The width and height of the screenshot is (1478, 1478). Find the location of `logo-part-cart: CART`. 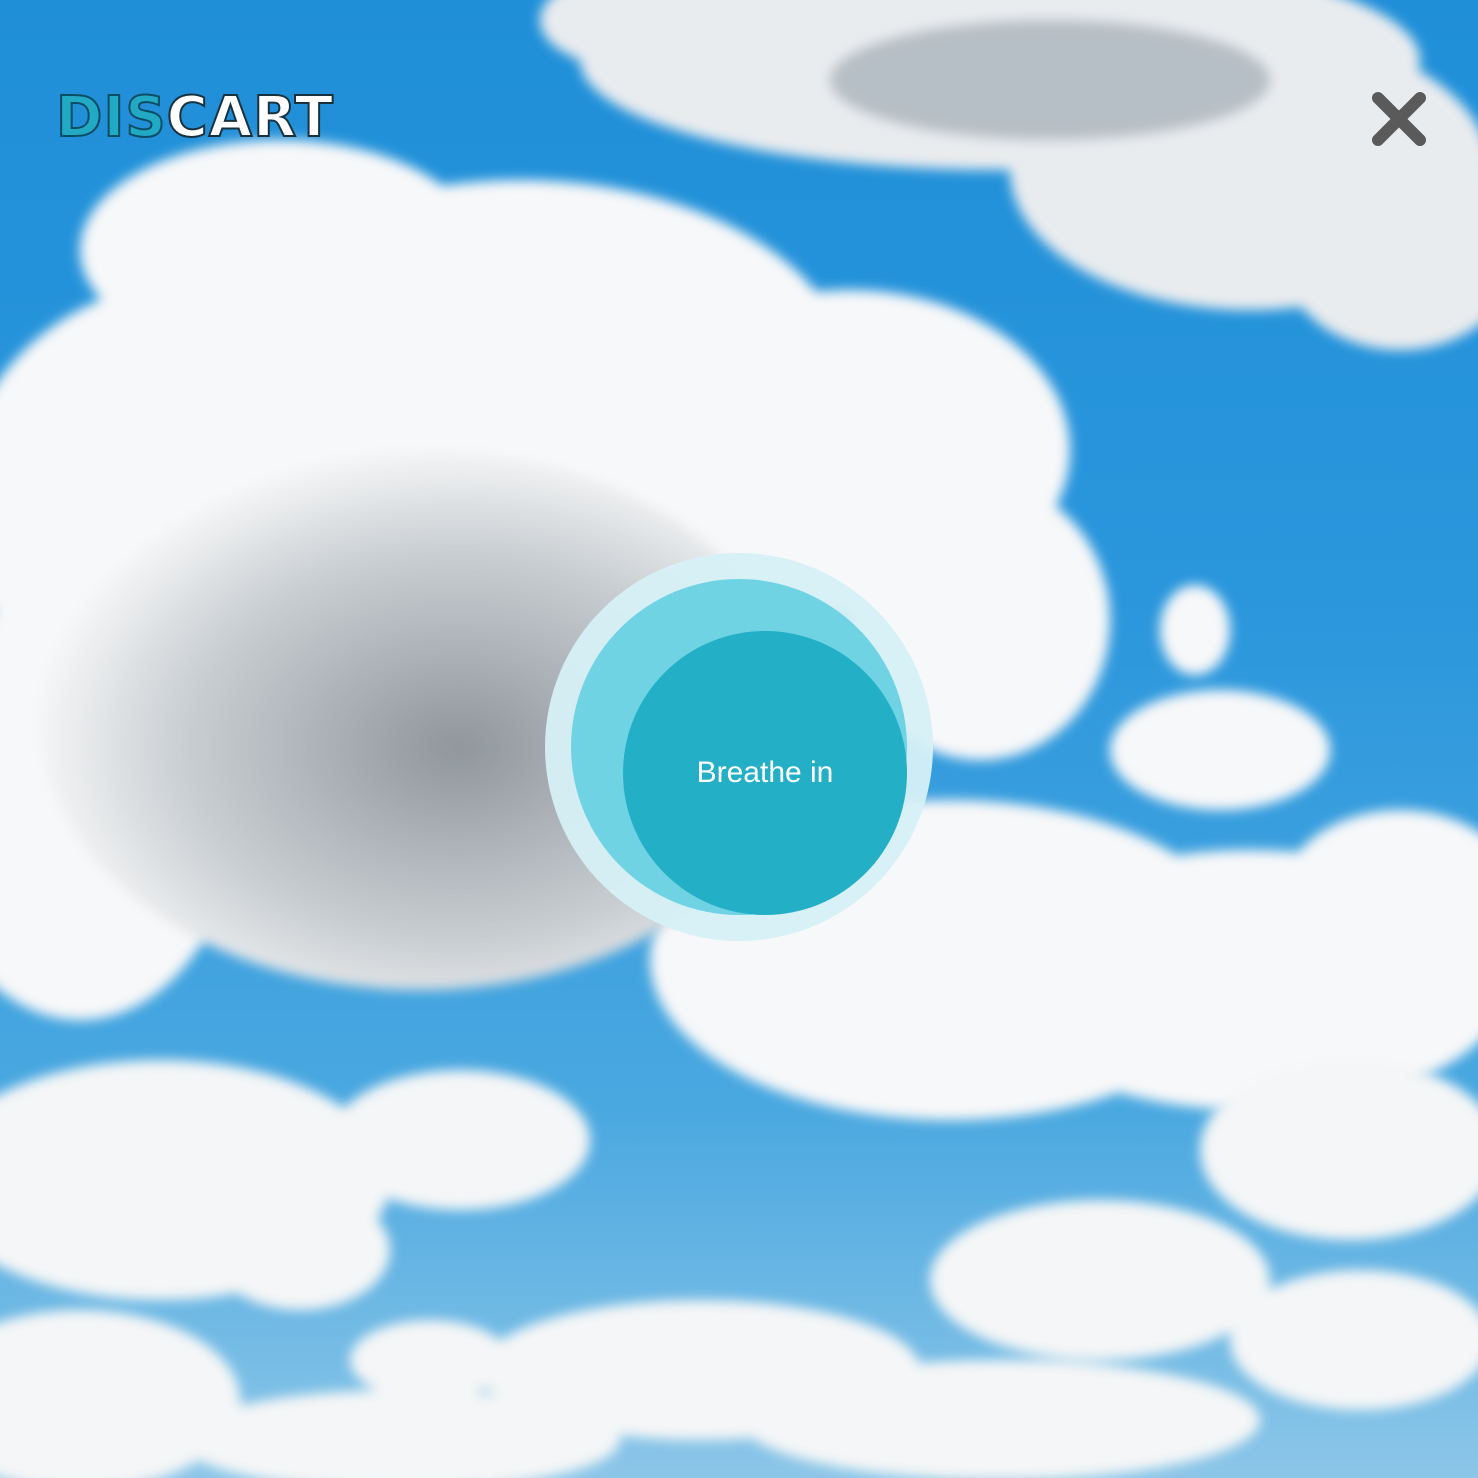

logo-part-cart: CART is located at coordinates (250, 118).